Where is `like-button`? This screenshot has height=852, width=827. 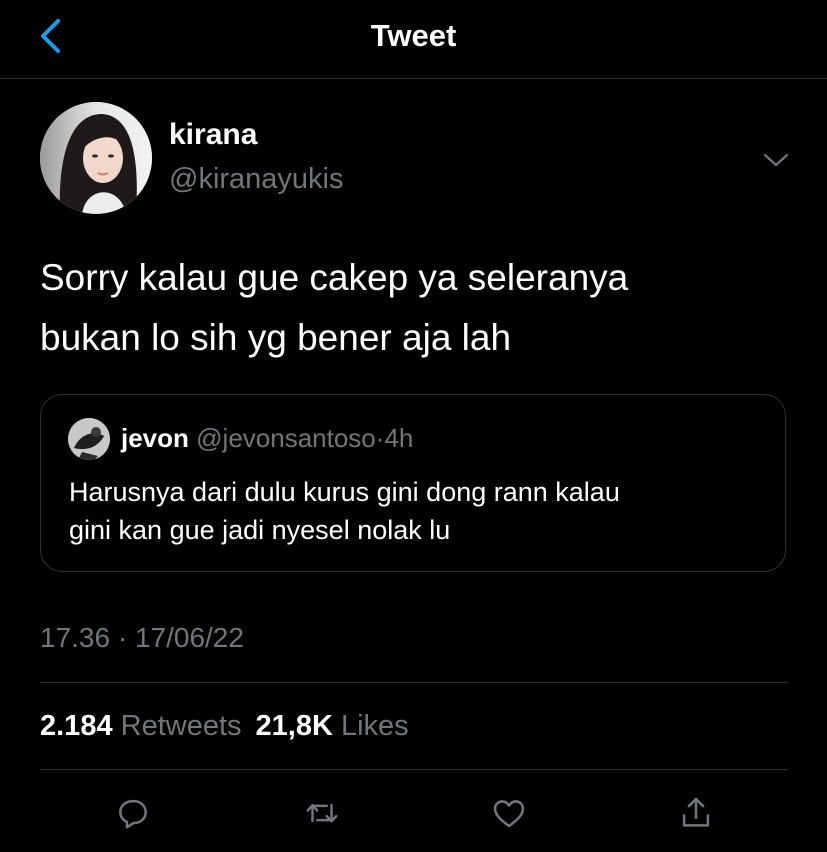 like-button is located at coordinates (509, 813).